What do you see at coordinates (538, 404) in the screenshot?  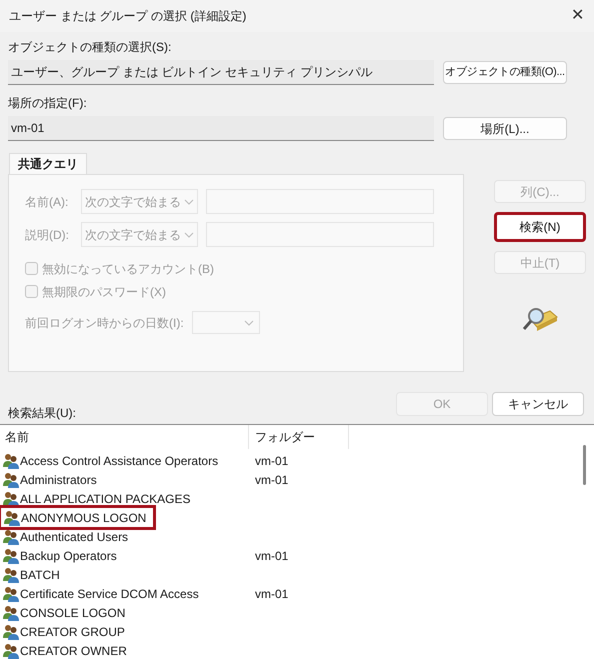 I see `dialog-button: キャンセル` at bounding box center [538, 404].